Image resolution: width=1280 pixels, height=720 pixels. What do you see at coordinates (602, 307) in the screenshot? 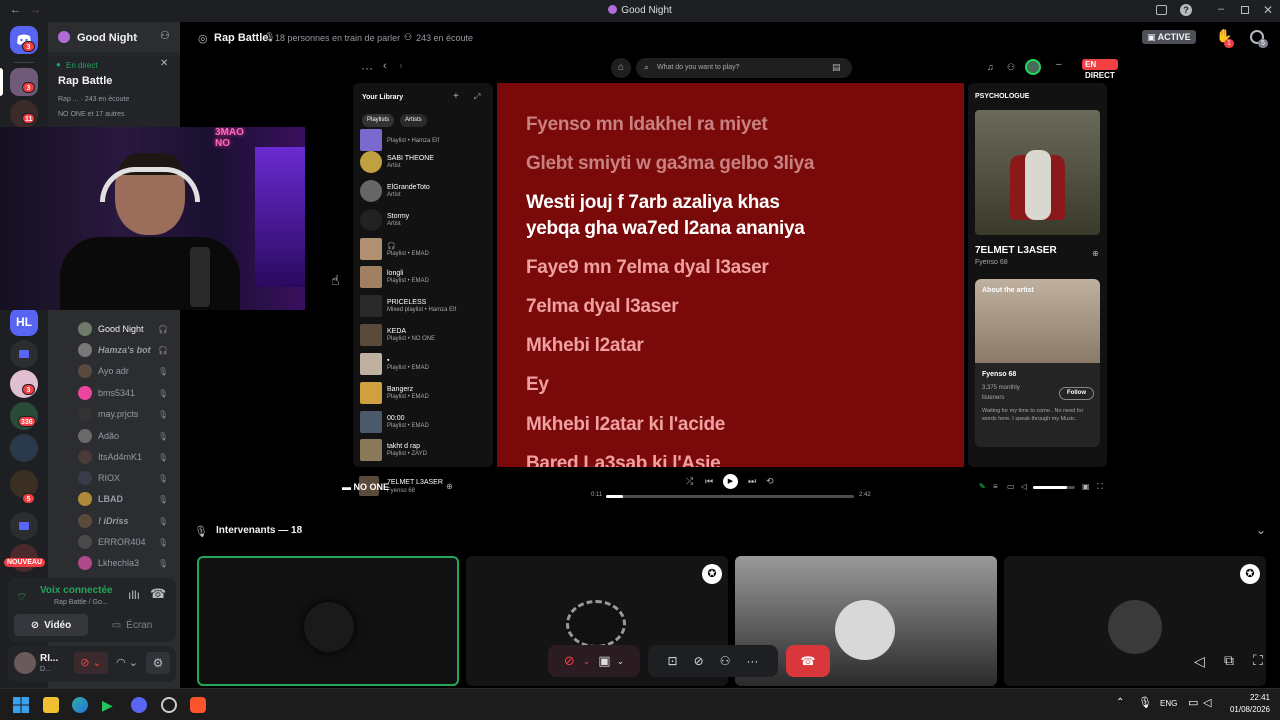
I see `lyric-line: 7elma dyal l3aser` at bounding box center [602, 307].